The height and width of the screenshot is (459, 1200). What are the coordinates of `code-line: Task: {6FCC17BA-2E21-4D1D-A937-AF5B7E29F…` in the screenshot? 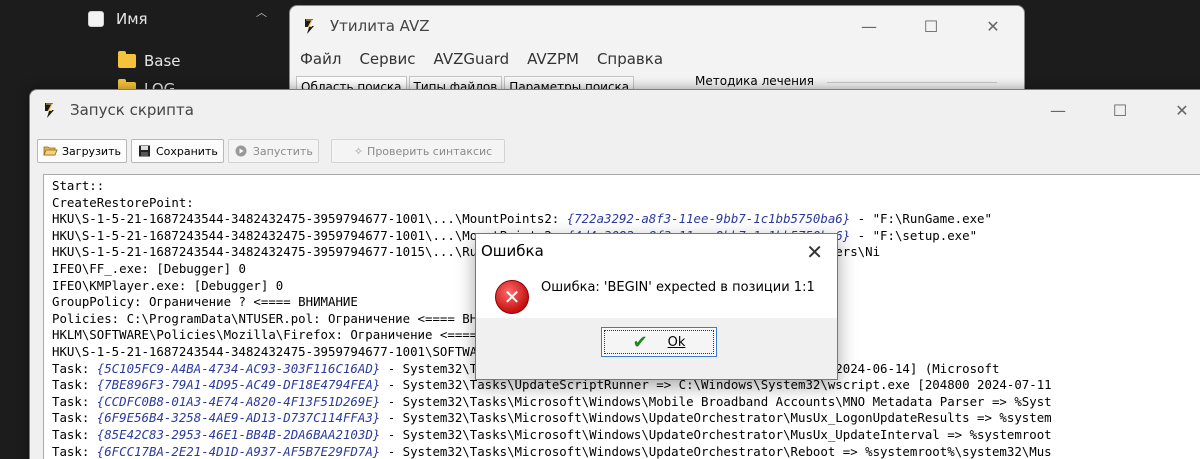 It's located at (552, 451).